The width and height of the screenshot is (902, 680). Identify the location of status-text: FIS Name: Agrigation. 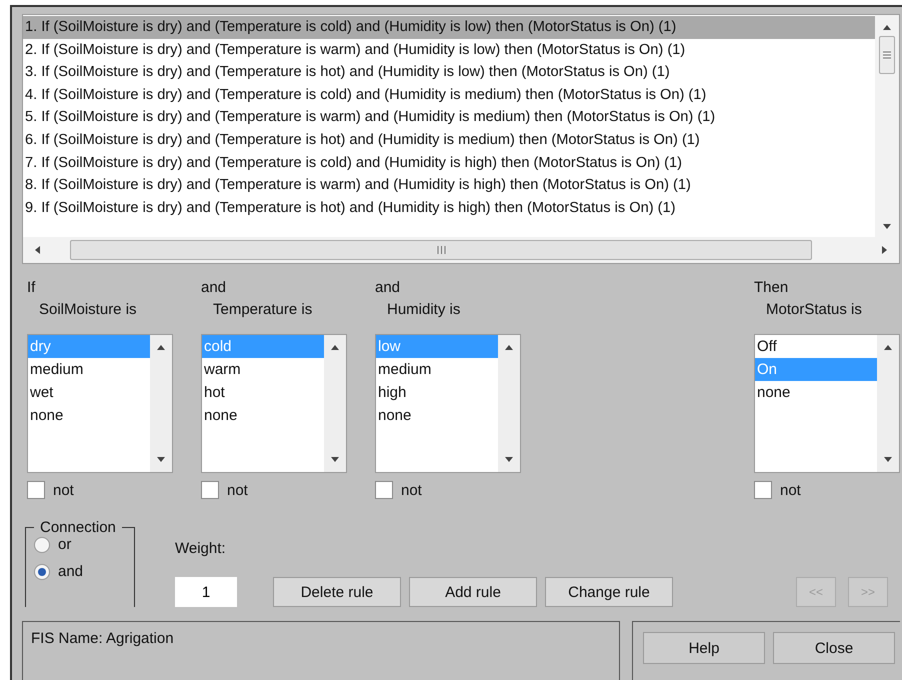
(102, 638).